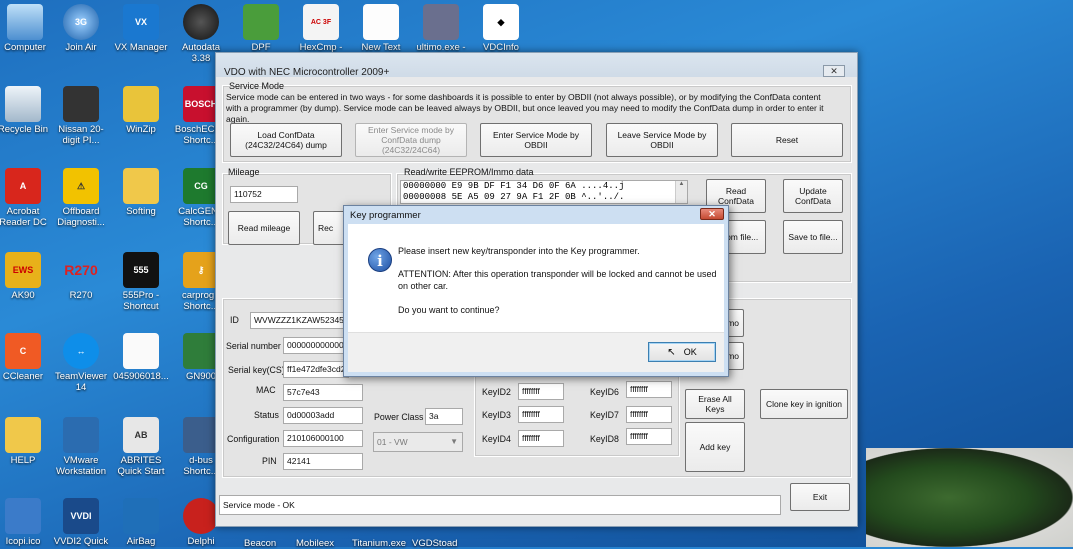  I want to click on desktop-icon-vvdi2: VVDI VVDI2 Quick, so click(81, 522).